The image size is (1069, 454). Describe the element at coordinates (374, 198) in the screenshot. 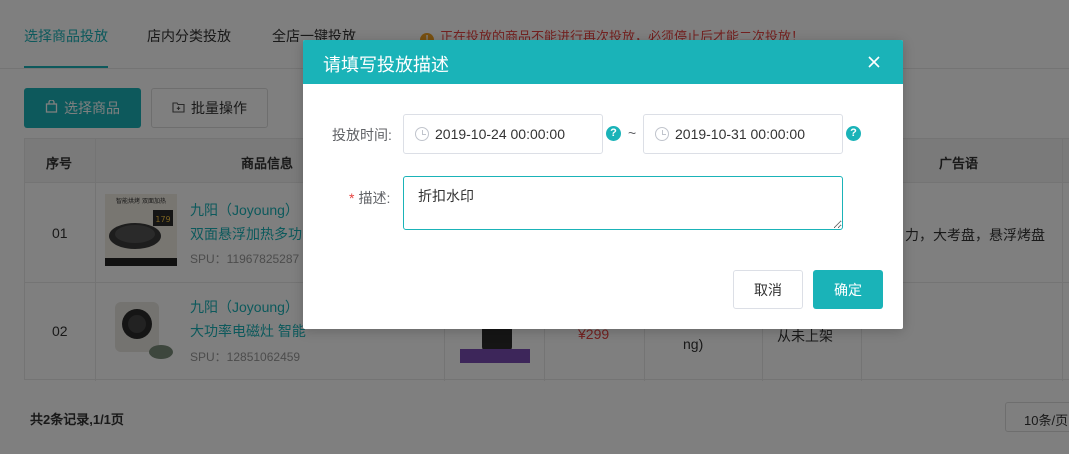

I see `description-label-text: 描述:` at that location.